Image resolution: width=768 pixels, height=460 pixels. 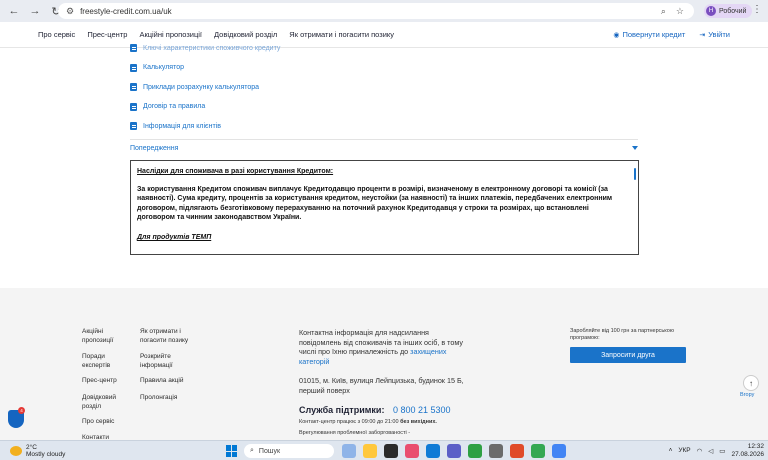 What do you see at coordinates (370, 451) in the screenshot?
I see `file-explorer-icon` at bounding box center [370, 451].